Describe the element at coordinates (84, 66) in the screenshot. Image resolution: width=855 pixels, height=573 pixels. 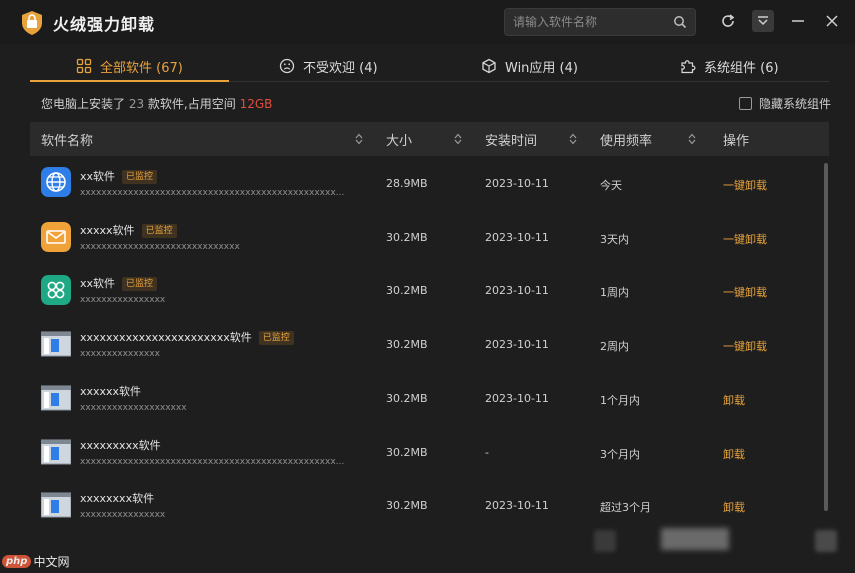
I see `grid-icon` at that location.